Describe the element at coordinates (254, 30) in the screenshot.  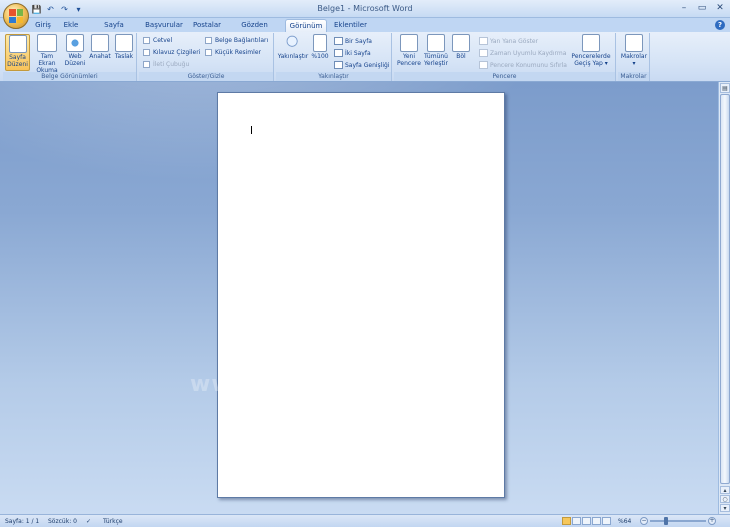
I see `tab-gozden-gecir: Gözden Geçir` at that location.